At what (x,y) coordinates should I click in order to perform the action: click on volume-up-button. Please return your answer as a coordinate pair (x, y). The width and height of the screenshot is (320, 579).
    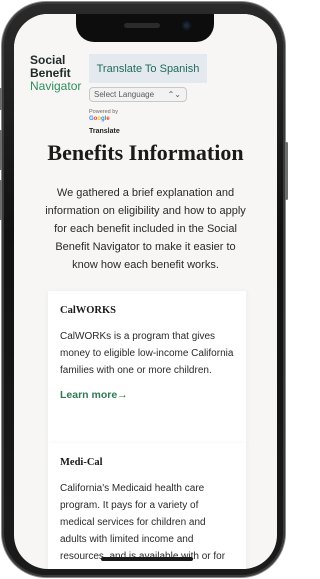
    Looking at the image, I should click on (1, 150).